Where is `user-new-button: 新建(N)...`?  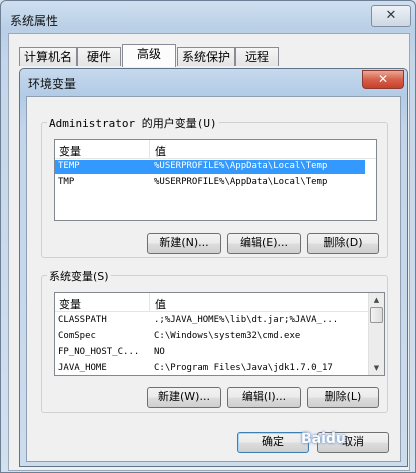
user-new-button: 新建(N)... is located at coordinates (184, 243).